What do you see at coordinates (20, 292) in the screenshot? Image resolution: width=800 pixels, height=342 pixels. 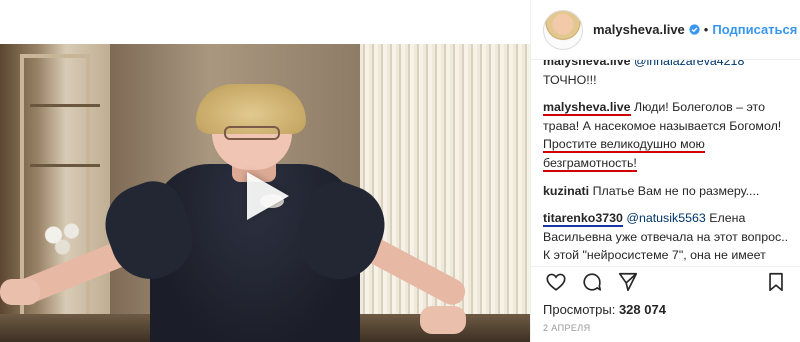 I see `person-hand-left` at bounding box center [20, 292].